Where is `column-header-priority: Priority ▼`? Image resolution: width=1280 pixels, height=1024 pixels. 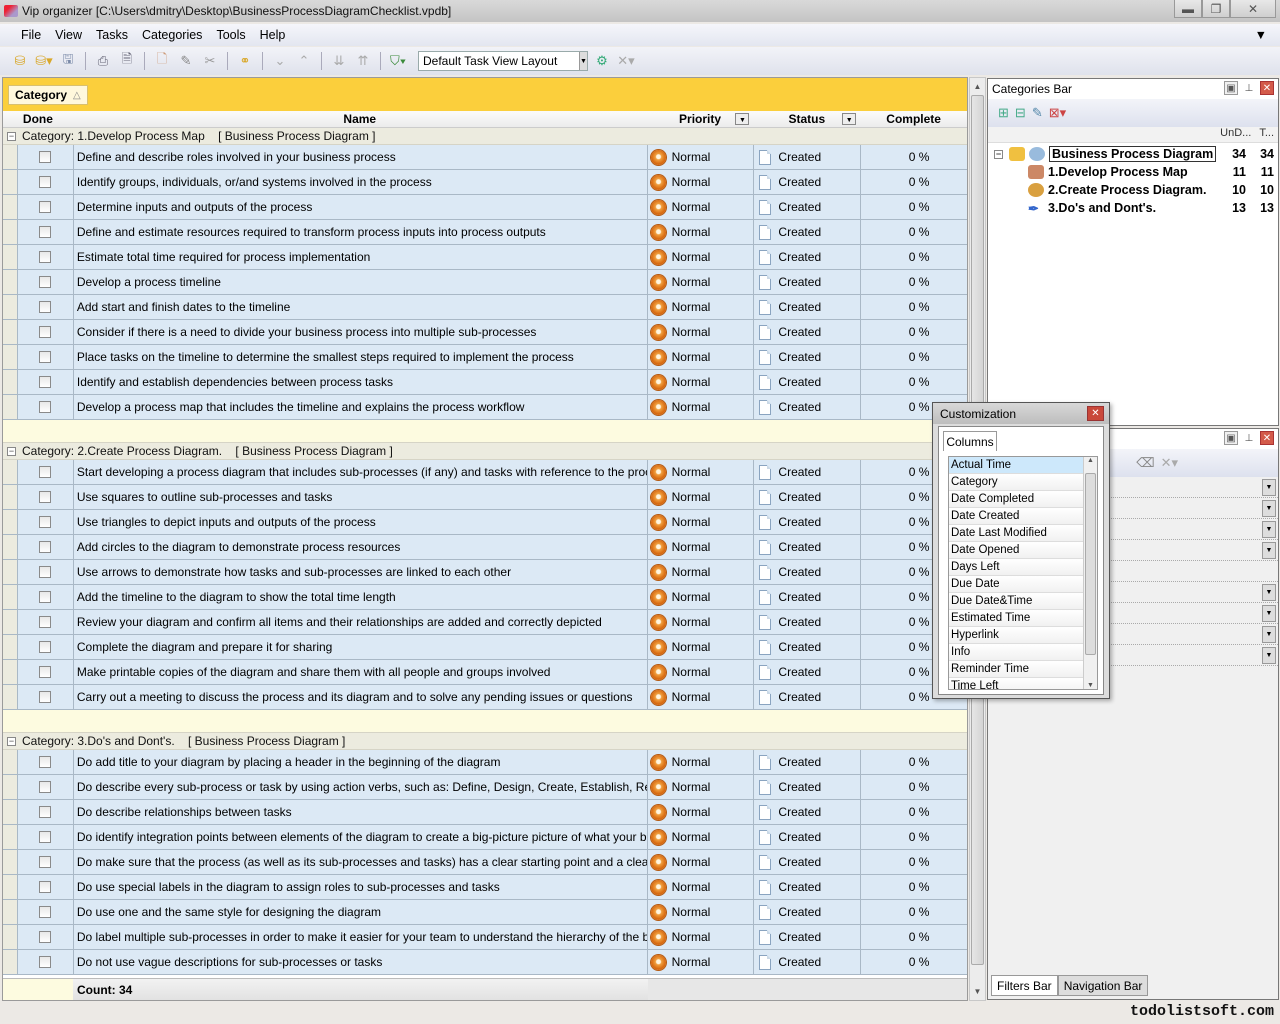
column-header-priority: Priority ▼ is located at coordinates (700, 119).